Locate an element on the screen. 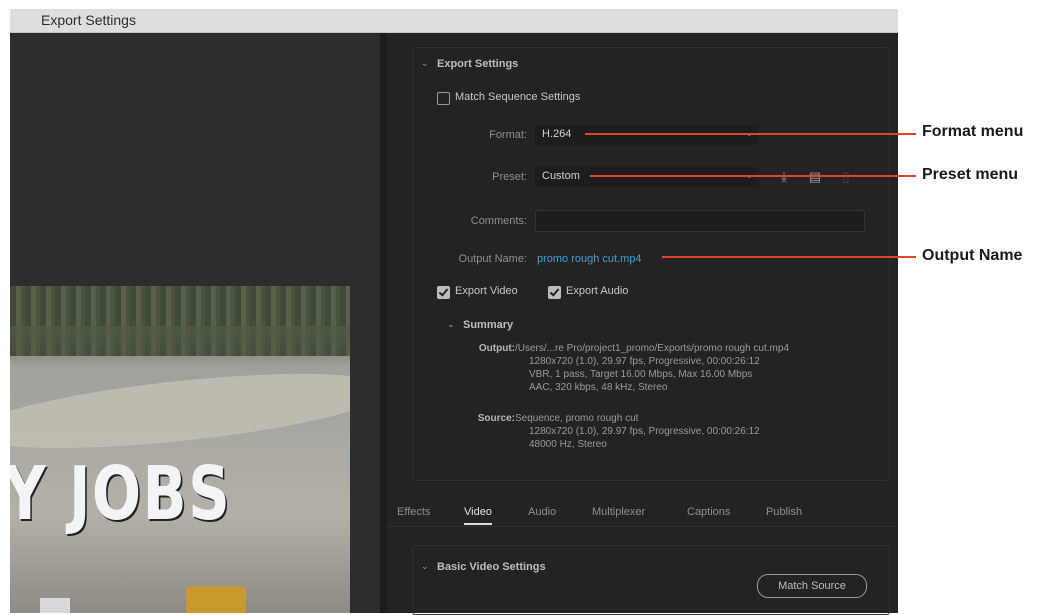 The width and height of the screenshot is (1060, 615). tab-video: Video is located at coordinates (478, 515).